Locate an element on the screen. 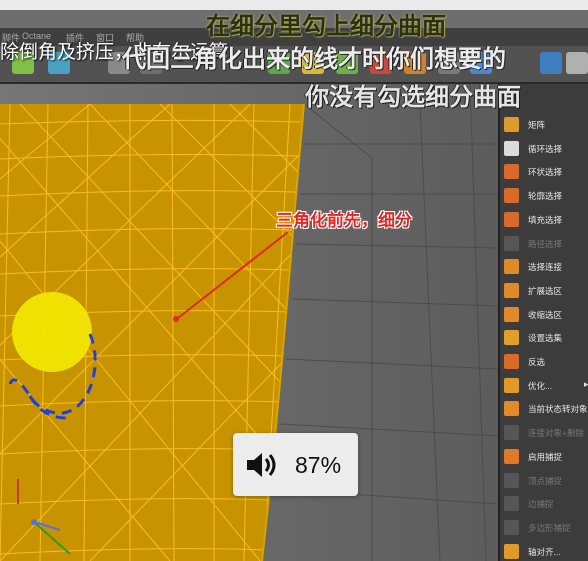 This screenshot has width=588, height=561. side-menu-item: 循环选择 is located at coordinates (544, 149).